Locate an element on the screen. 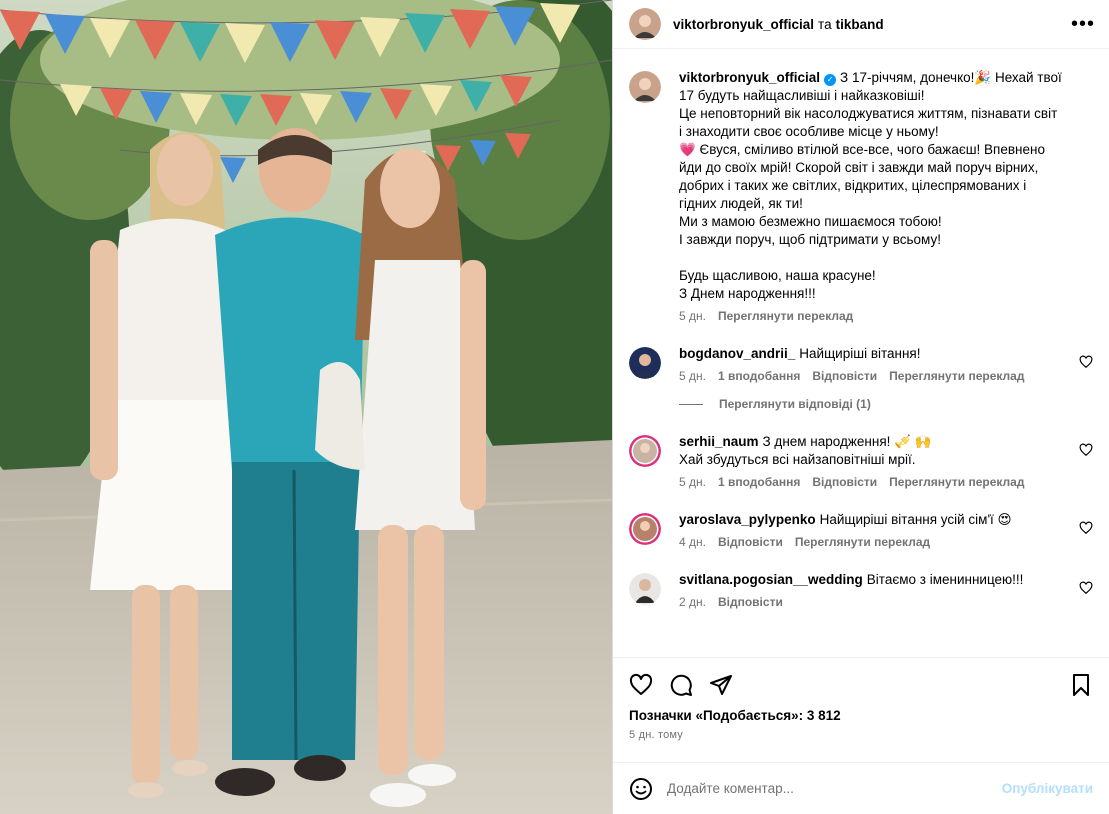 The height and width of the screenshot is (814, 1109). caption-line: І завжди поруч, щоб підтримати у всьому! is located at coordinates (810, 239).